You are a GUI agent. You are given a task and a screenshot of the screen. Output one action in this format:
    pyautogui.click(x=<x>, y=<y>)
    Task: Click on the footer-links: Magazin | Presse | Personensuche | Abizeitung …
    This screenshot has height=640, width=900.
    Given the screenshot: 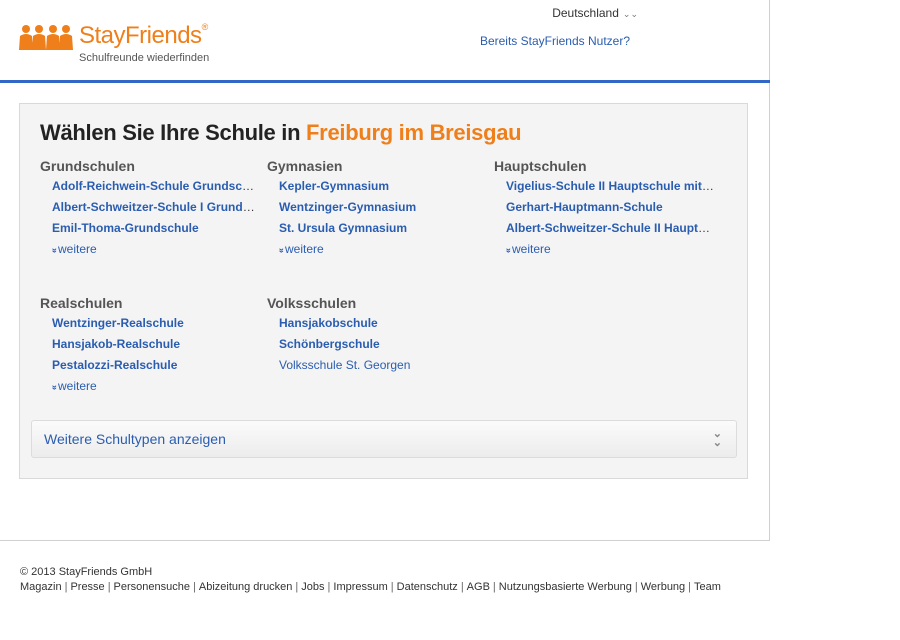 What is the action you would take?
    pyautogui.click(x=370, y=587)
    